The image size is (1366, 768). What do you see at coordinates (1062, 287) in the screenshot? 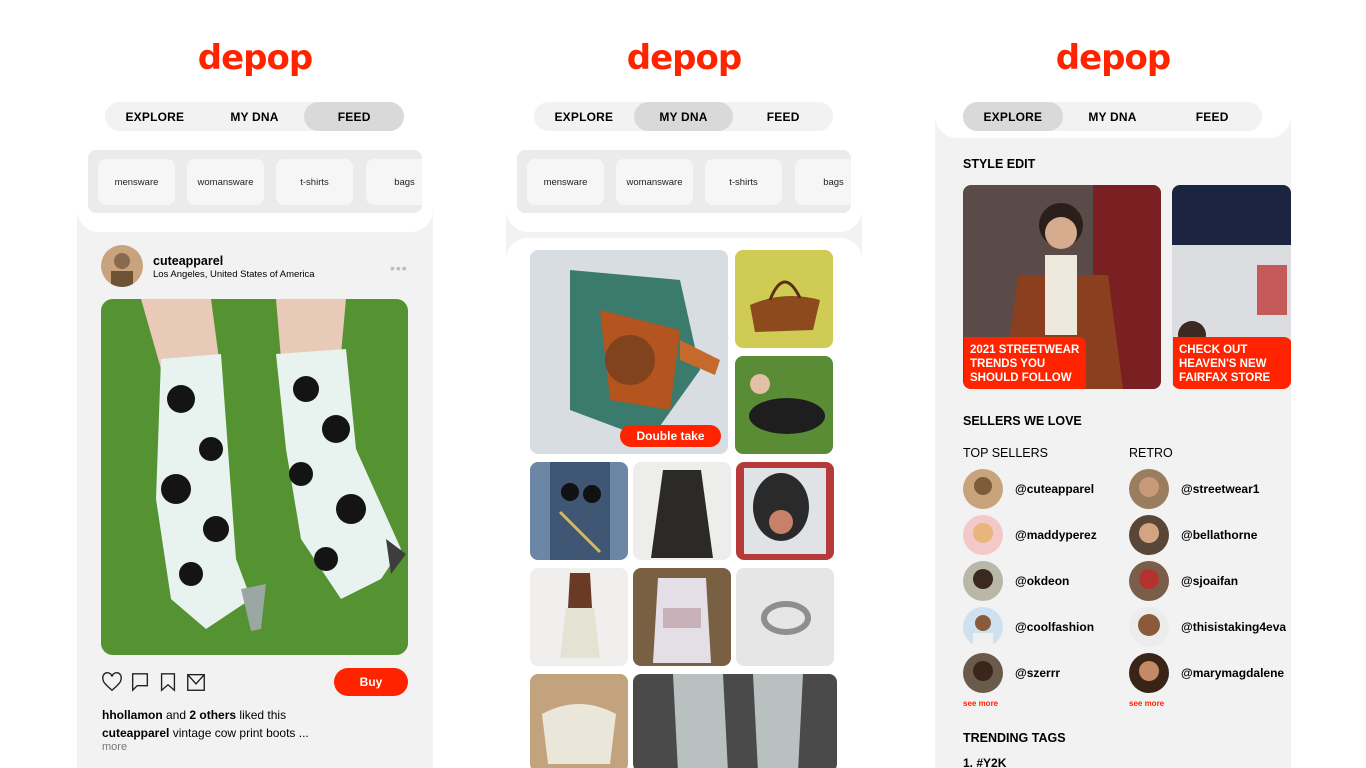
I see `style-card-streetwear: 2021 STREETWEAR TRENDS YOU SHOULD FOLLOW` at bounding box center [1062, 287].